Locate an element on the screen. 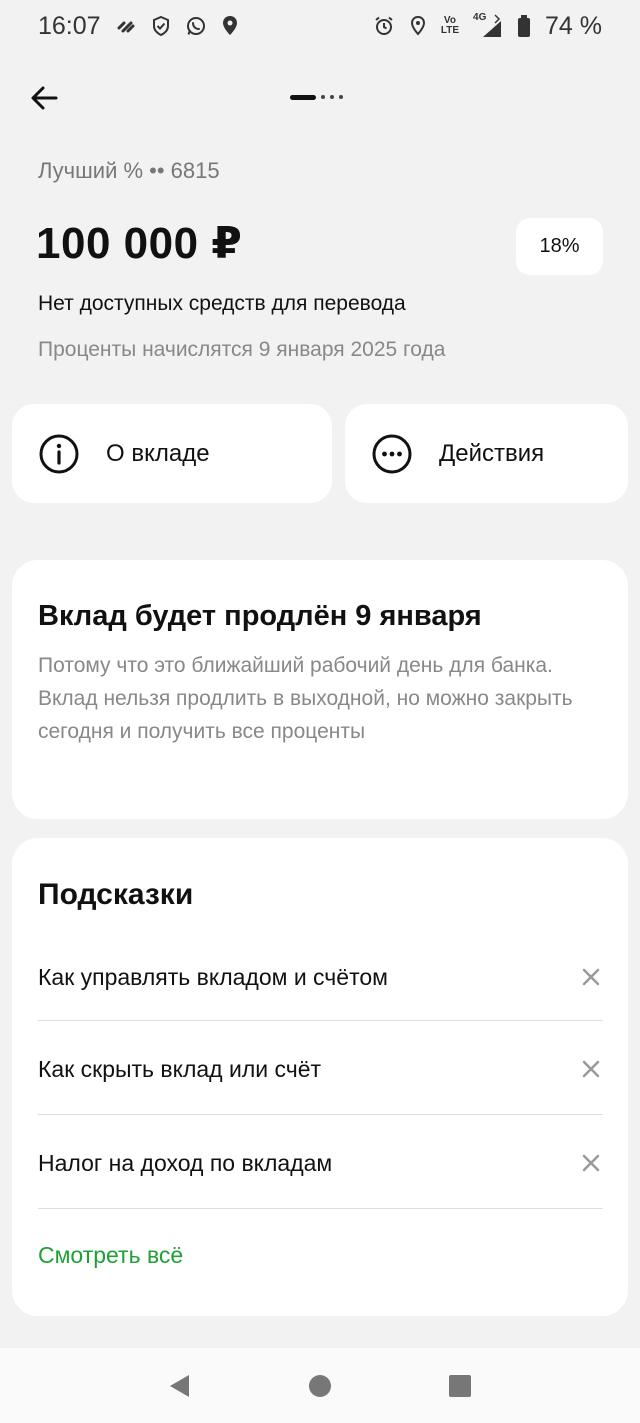 Image resolution: width=640 pixels, height=1423 pixels. location-pin-icon is located at coordinates (230, 26).